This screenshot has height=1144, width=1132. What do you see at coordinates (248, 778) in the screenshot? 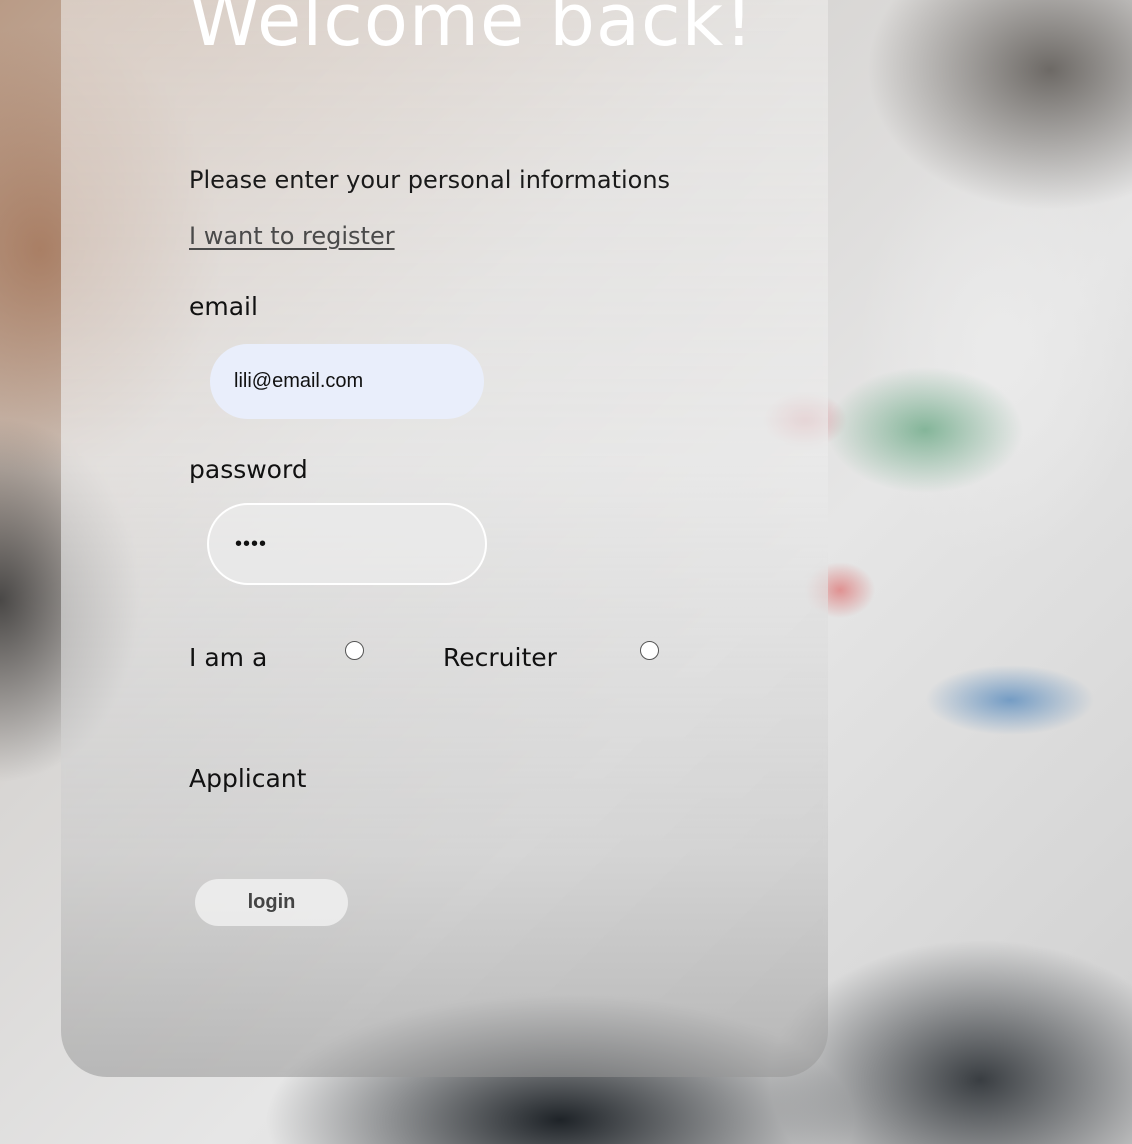
I see `applicant-label: Applicant` at bounding box center [248, 778].